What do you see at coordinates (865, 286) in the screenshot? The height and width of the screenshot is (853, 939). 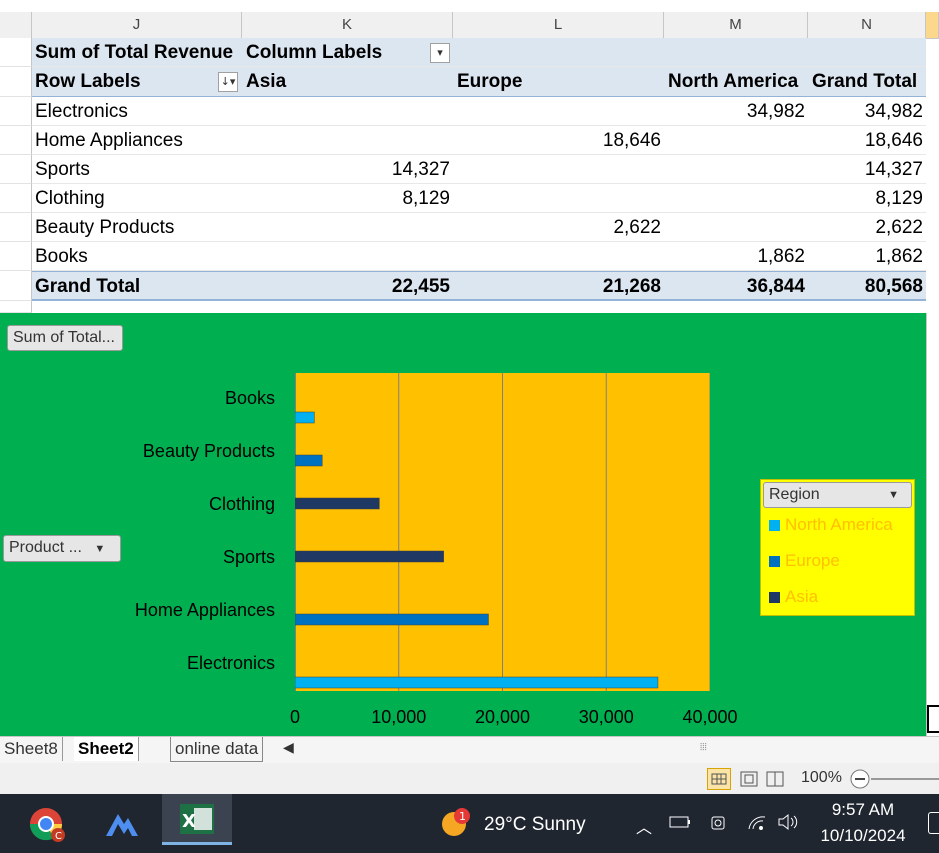 I see `grand-total-value: 80,568` at bounding box center [865, 286].